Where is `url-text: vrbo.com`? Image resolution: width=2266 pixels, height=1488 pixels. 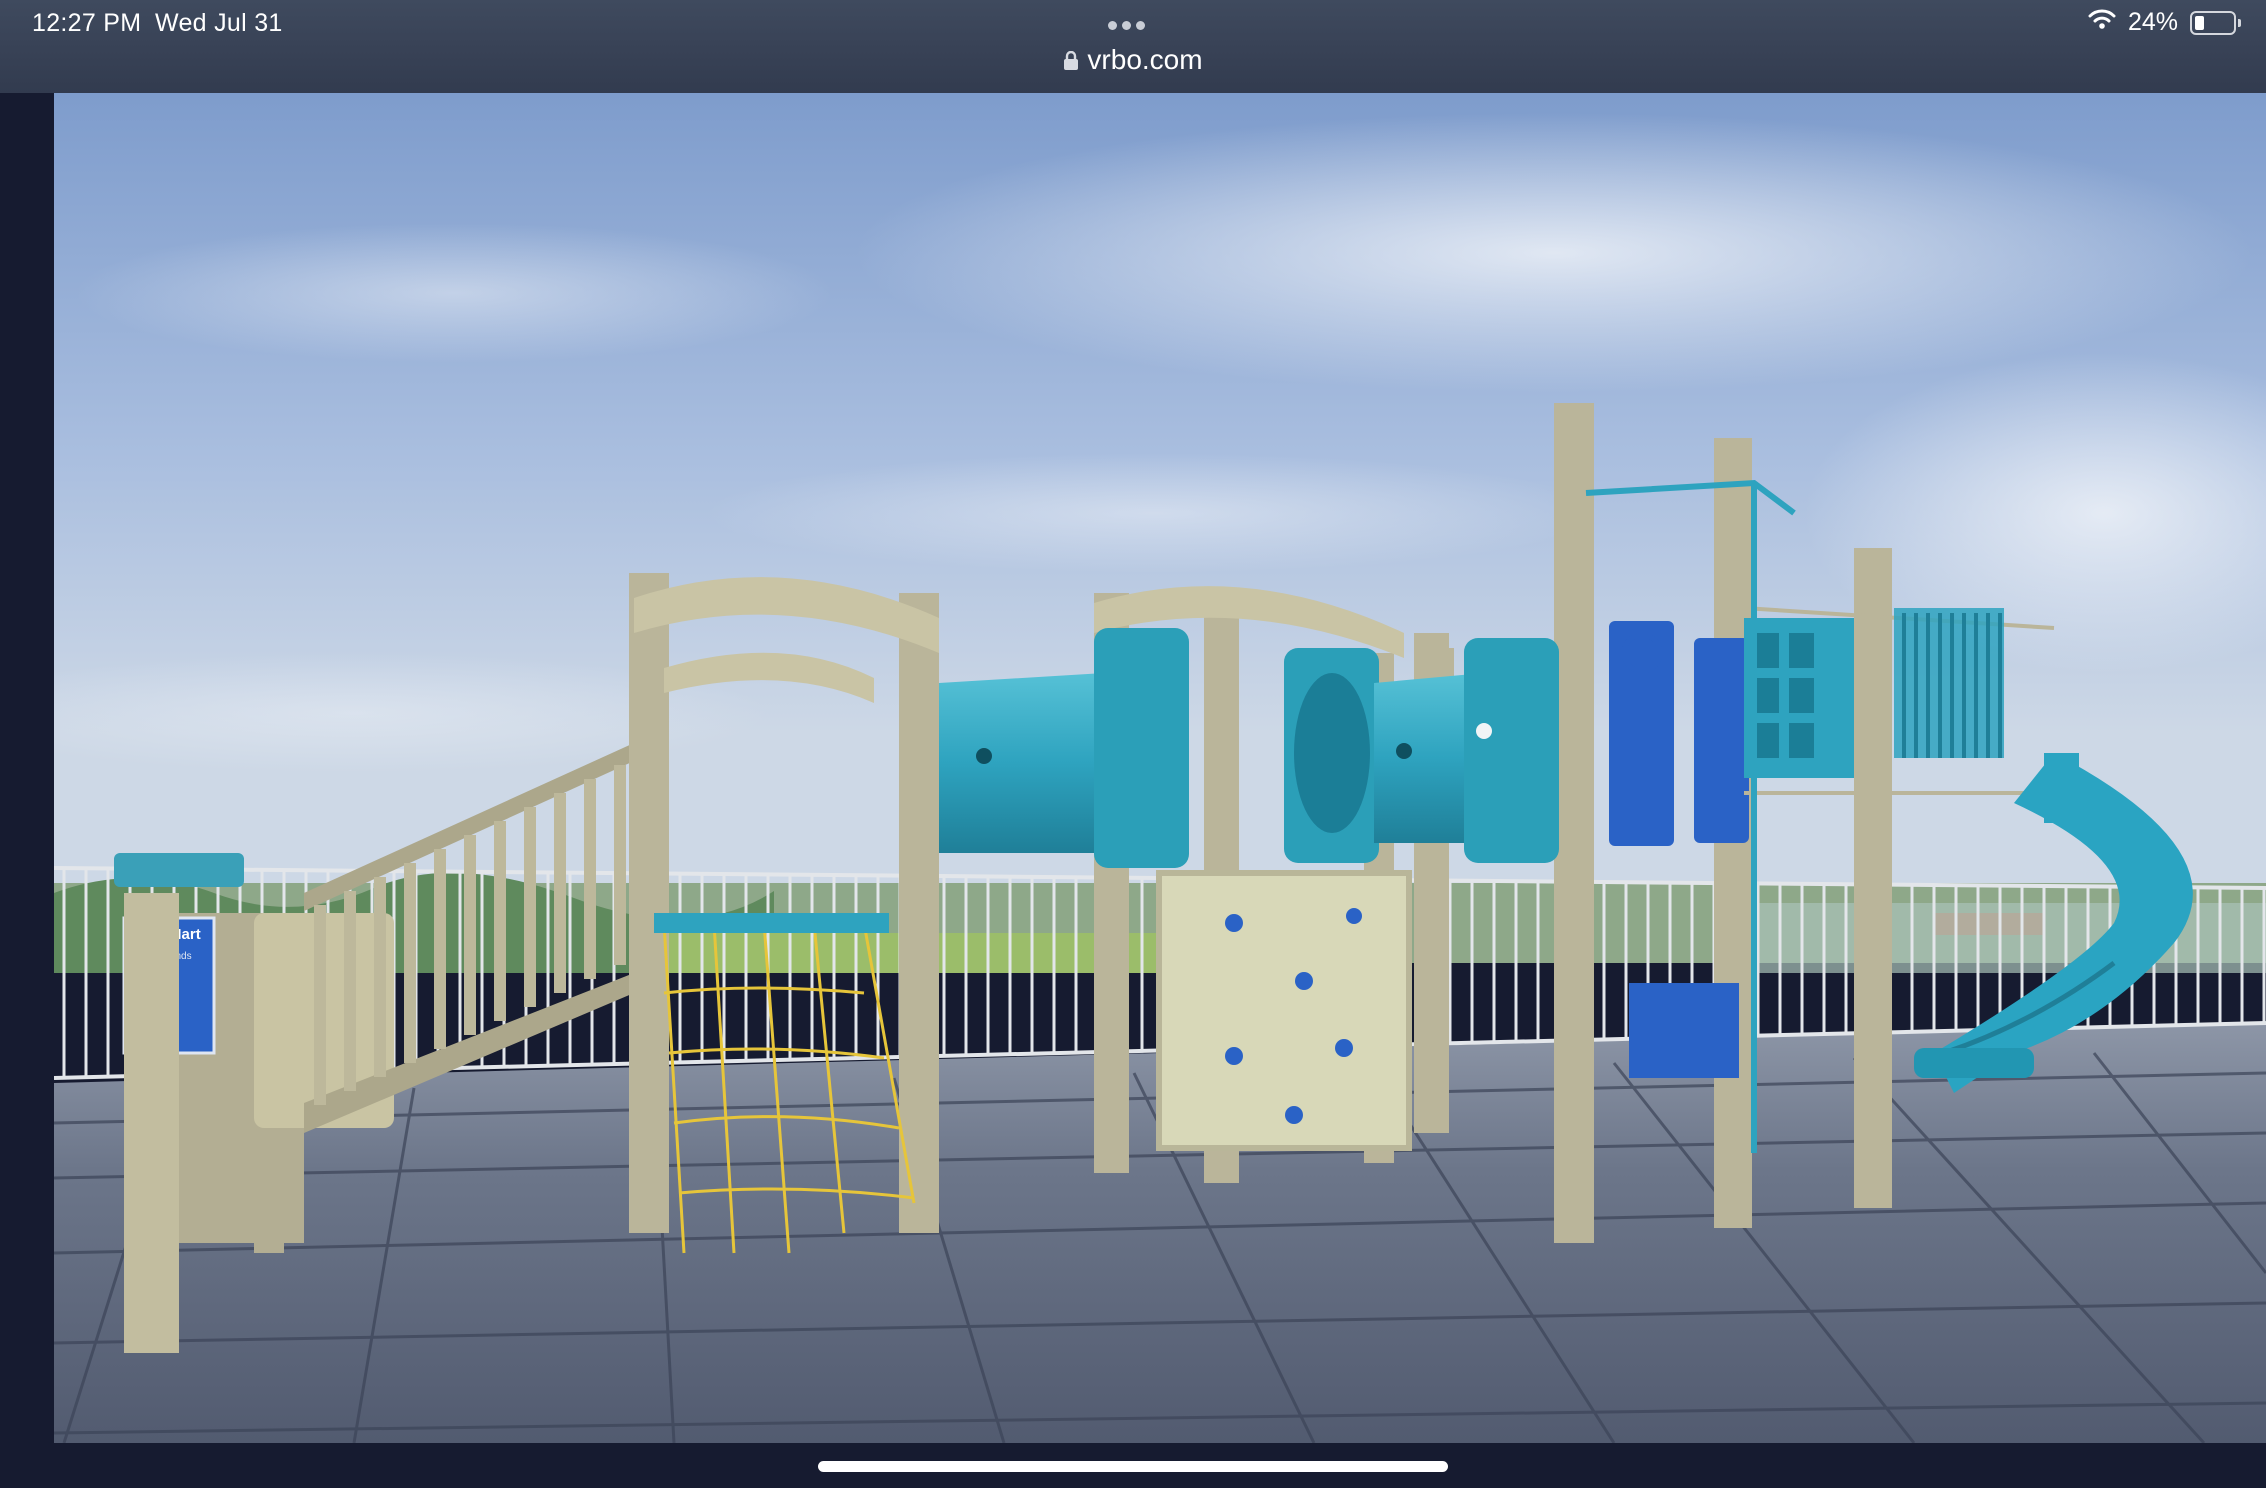
url-text: vrbo.com is located at coordinates (1145, 59).